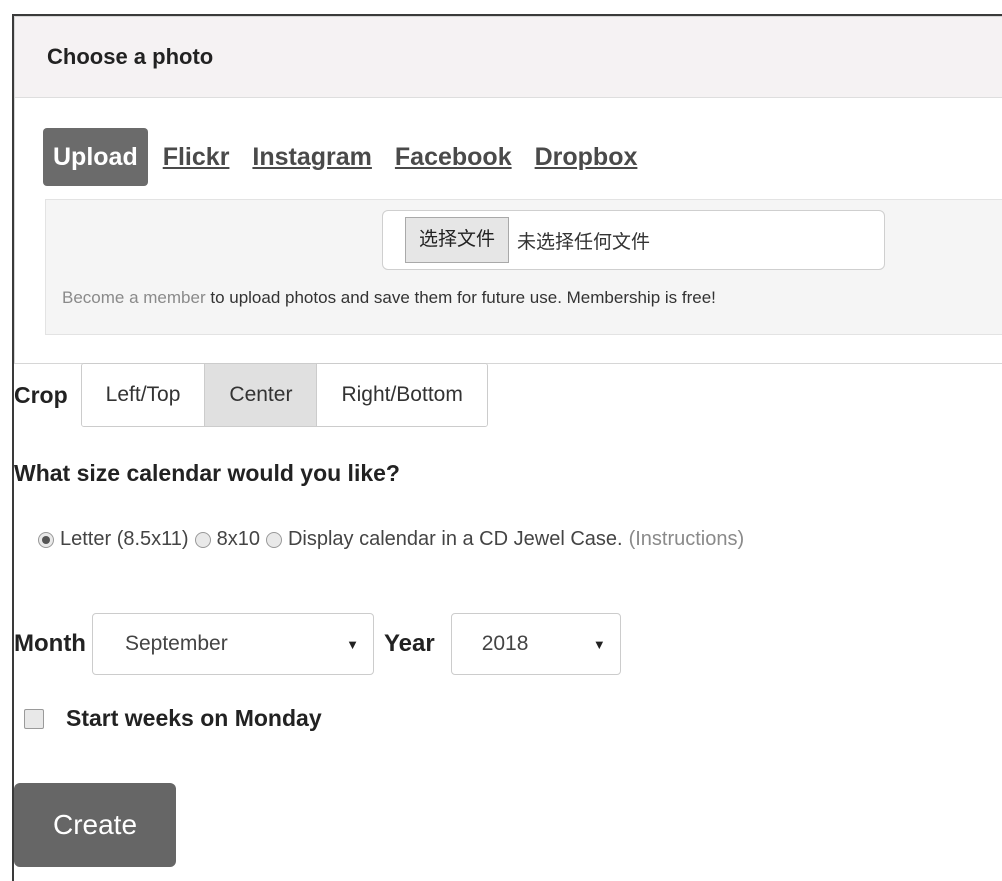 The width and height of the screenshot is (1002, 881). I want to click on tab-flickr: Flickr, so click(196, 157).